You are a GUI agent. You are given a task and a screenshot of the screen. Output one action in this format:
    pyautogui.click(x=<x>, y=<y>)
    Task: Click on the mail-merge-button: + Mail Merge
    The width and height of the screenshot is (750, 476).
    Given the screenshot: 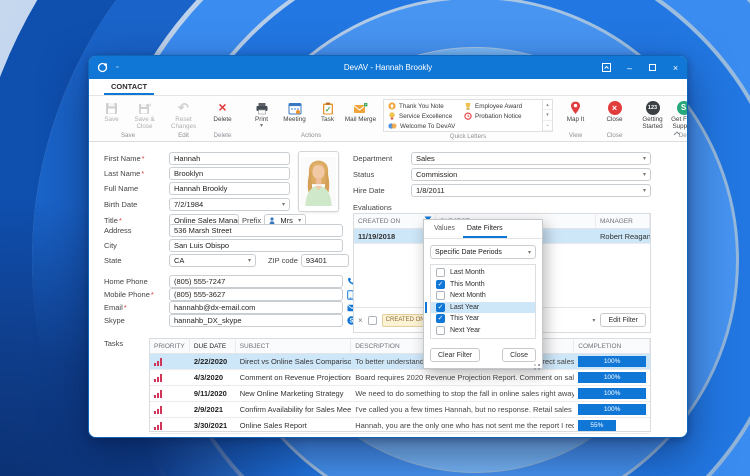 What is the action you would take?
    pyautogui.click(x=360, y=111)
    